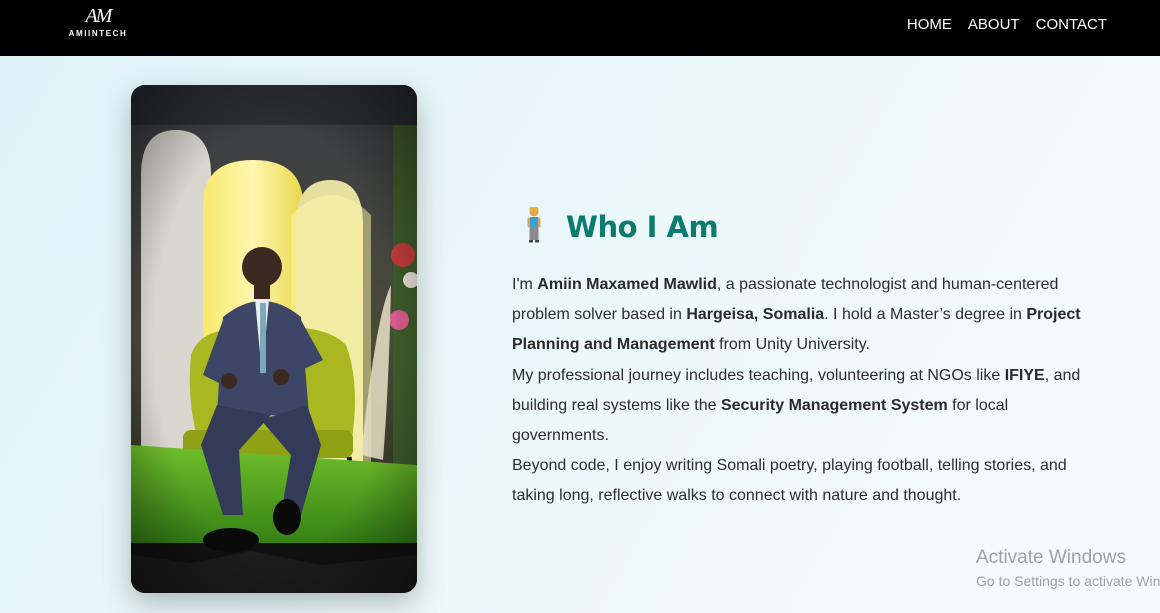 This screenshot has height=613, width=1160. I want to click on nav-contact-link: CONTACT, so click(1071, 25).